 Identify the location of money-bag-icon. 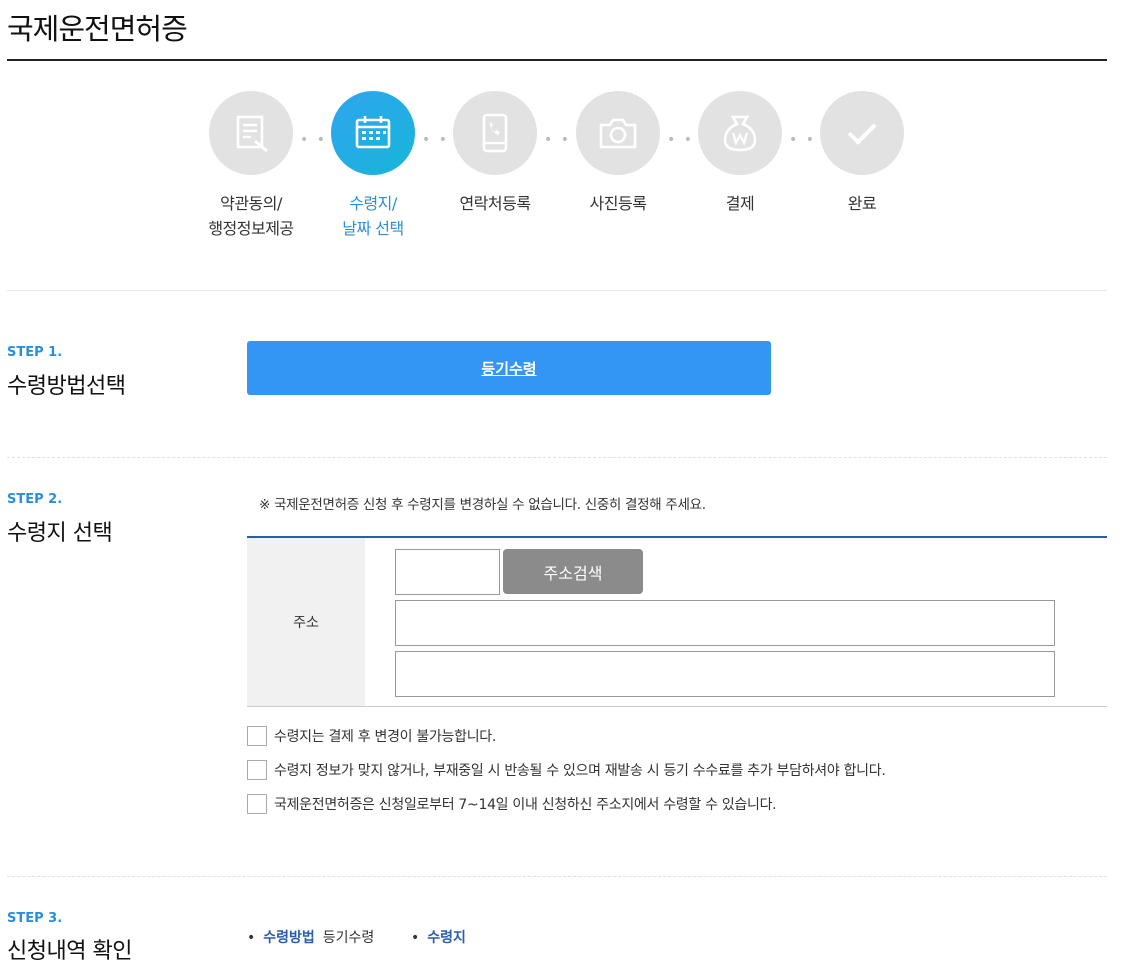
(740, 133).